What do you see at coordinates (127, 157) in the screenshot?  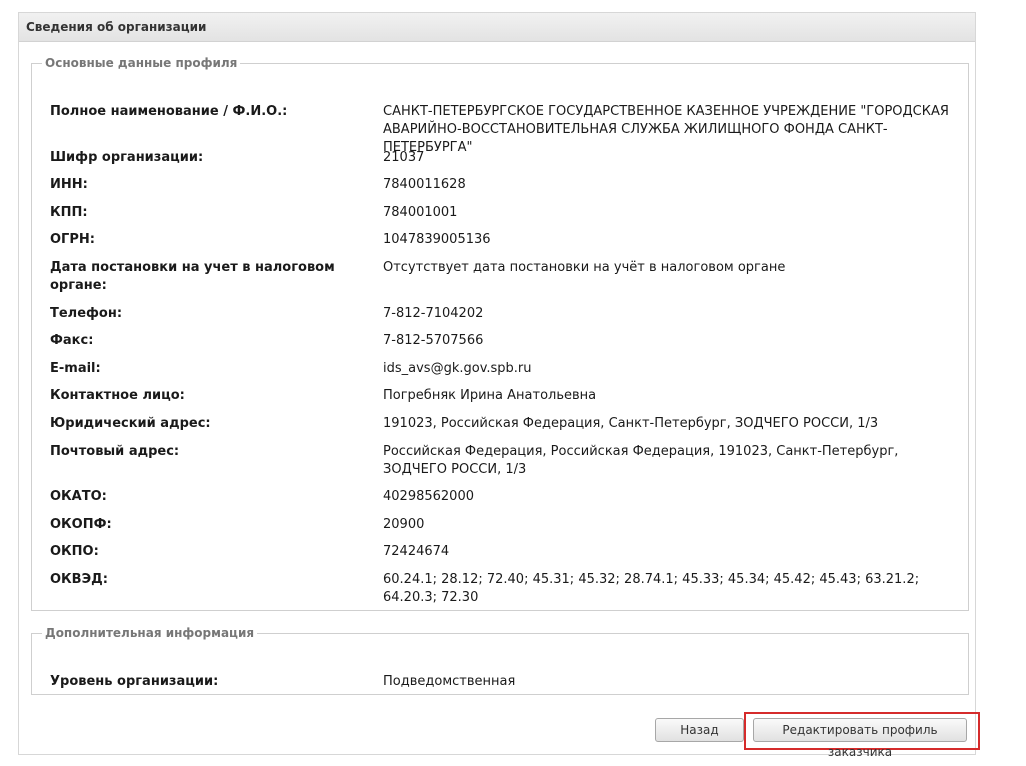 I see `field-label: Шифр организации:` at bounding box center [127, 157].